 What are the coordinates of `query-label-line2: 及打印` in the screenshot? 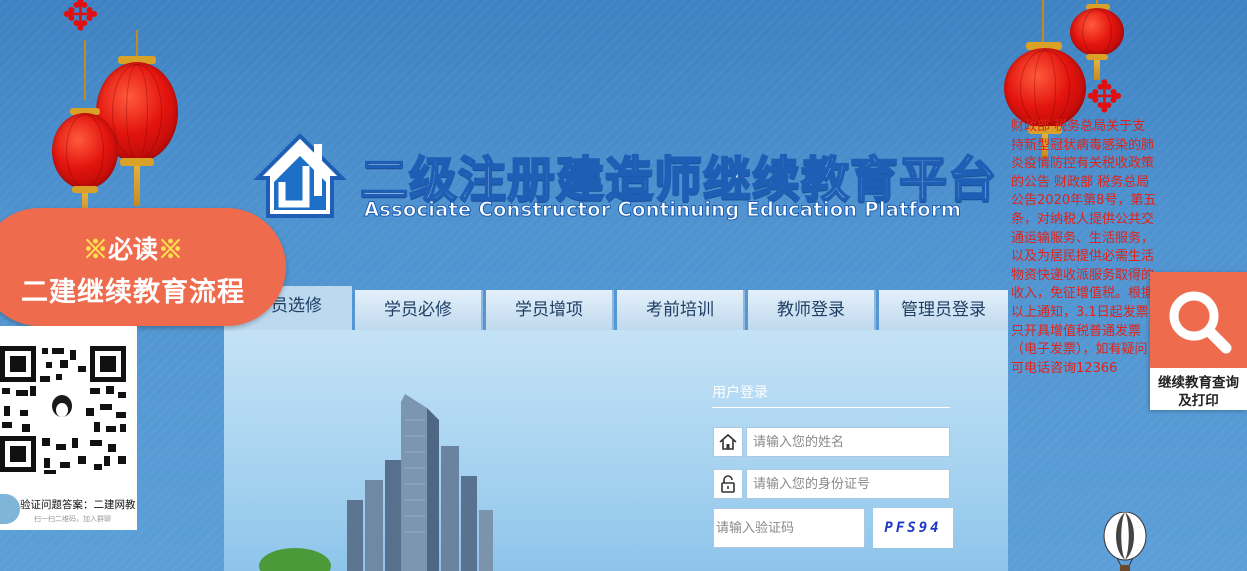 It's located at (1198, 401).